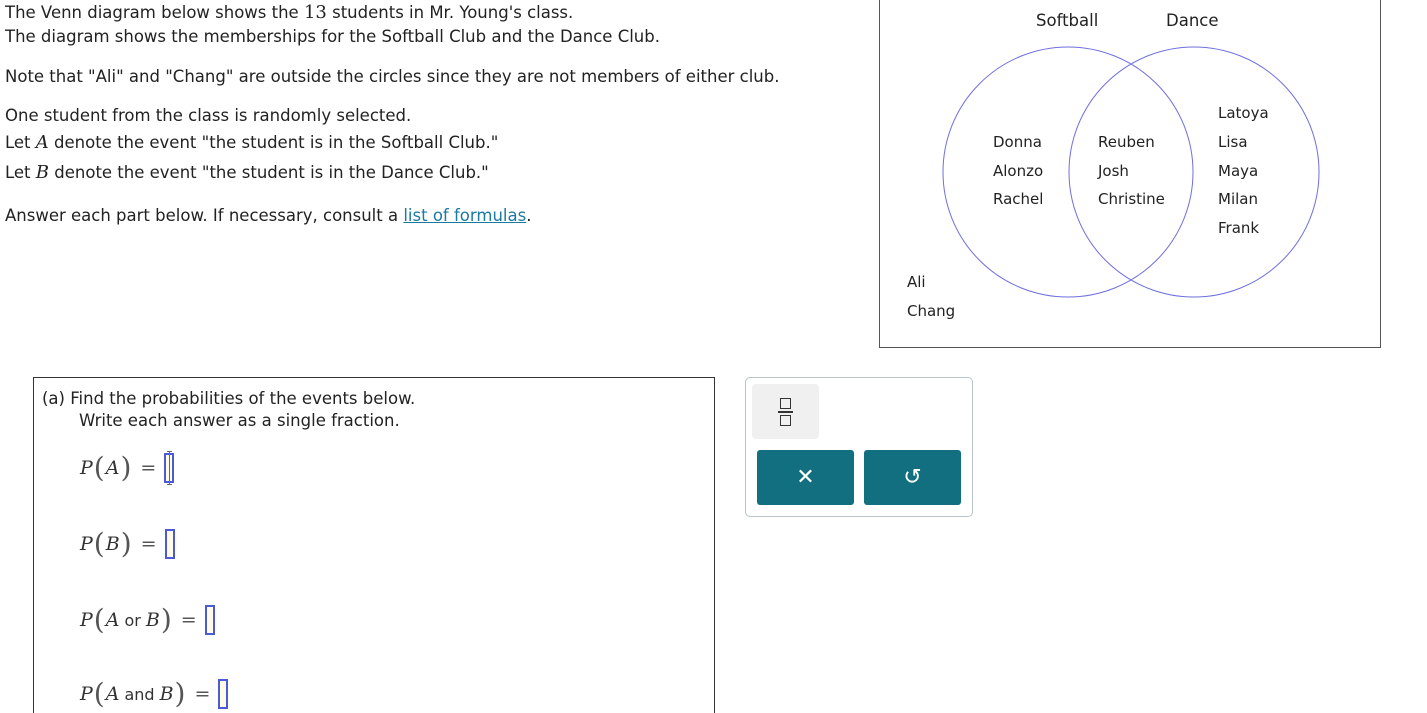 This screenshot has height=713, width=1427. Describe the element at coordinates (785, 411) in the screenshot. I see `fraction-button` at that location.